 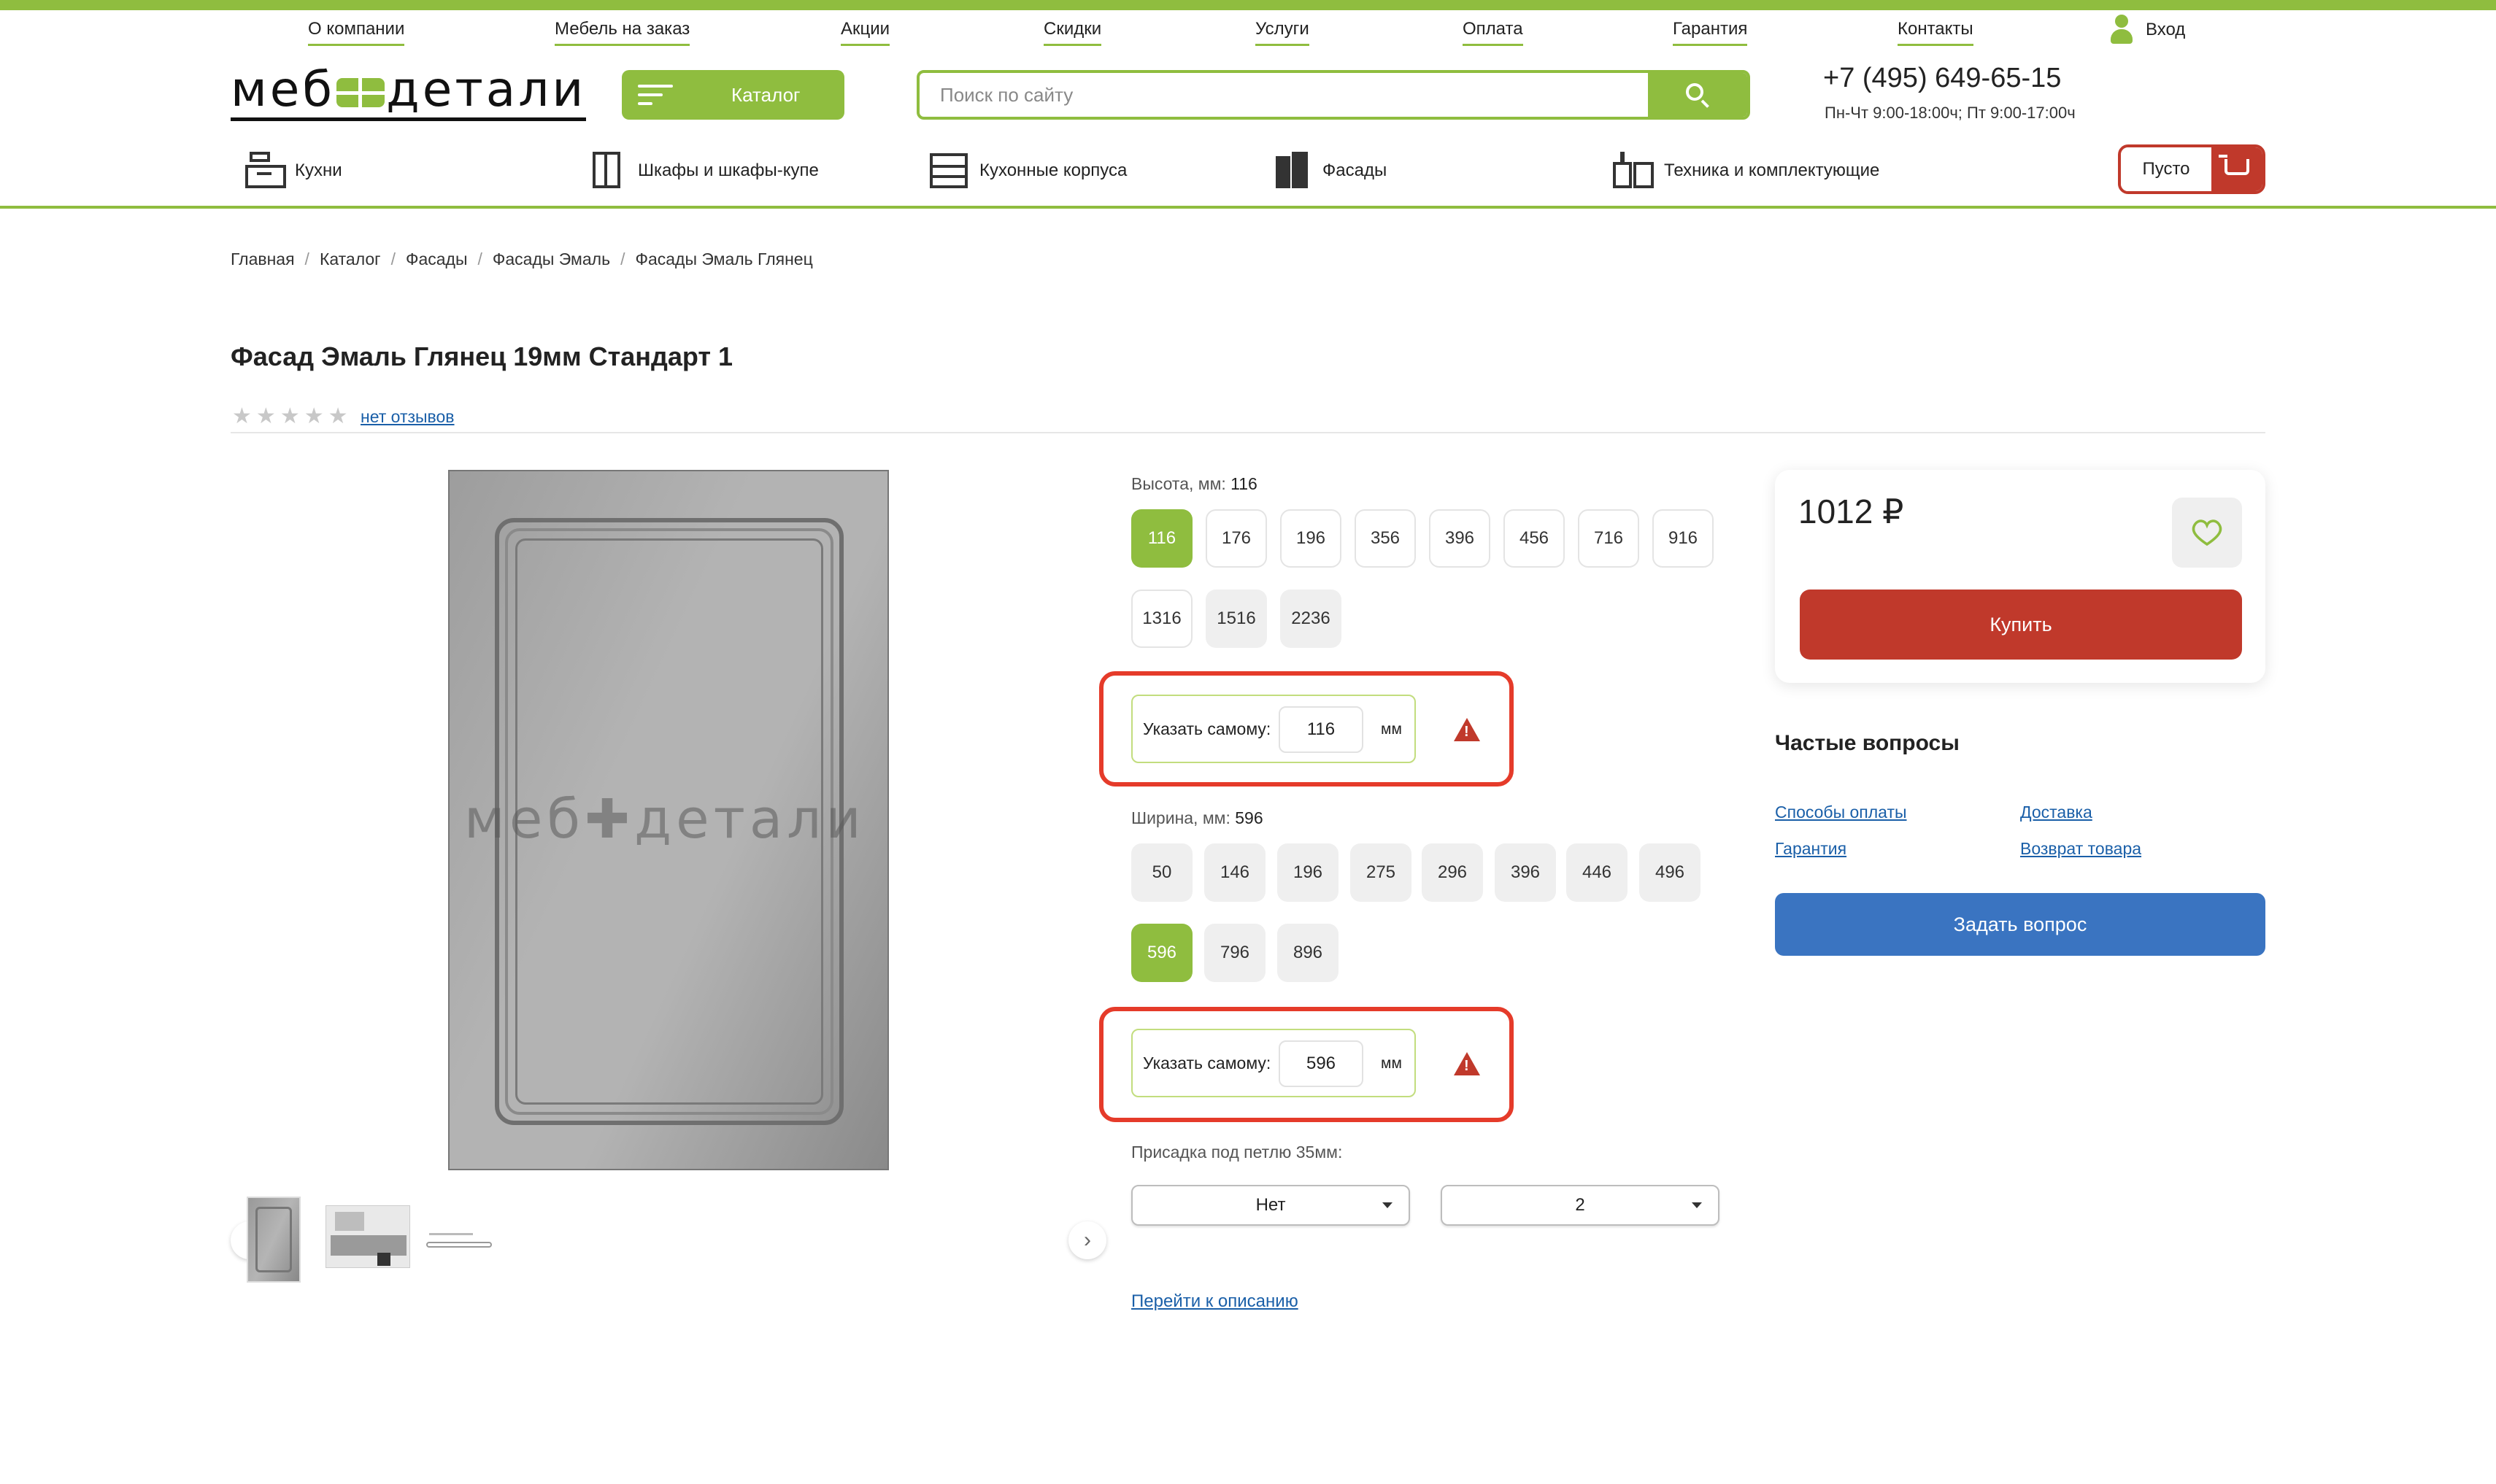 I want to click on width-option: 596, so click(x=1162, y=953).